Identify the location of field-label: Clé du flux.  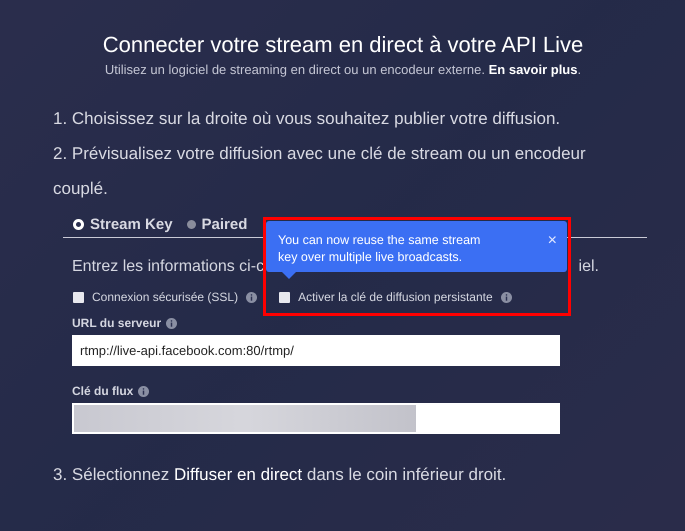
(103, 391).